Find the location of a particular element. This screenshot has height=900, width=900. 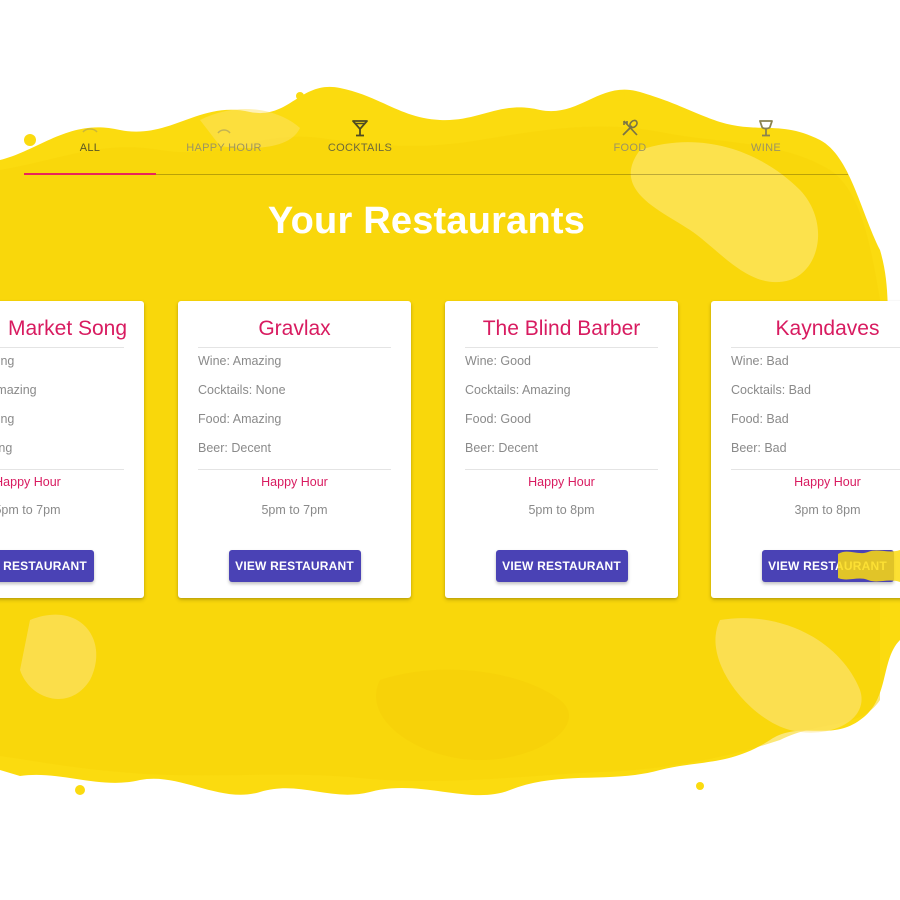

tab-cocktails: COCKTAILS is located at coordinates (360, 142).